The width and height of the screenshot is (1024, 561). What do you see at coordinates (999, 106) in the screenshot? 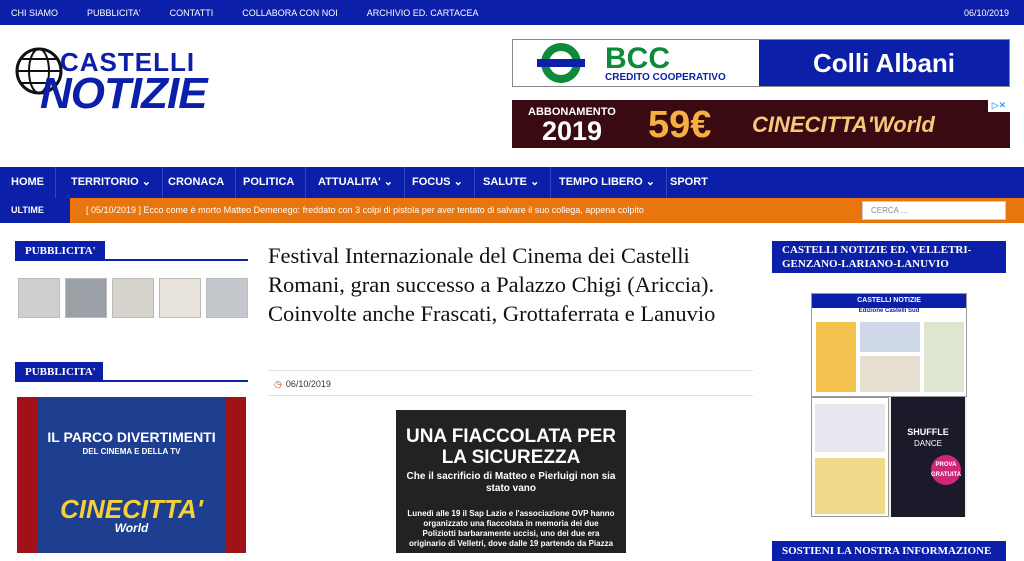
I see `adchoices-icon: ▷✕` at bounding box center [999, 106].